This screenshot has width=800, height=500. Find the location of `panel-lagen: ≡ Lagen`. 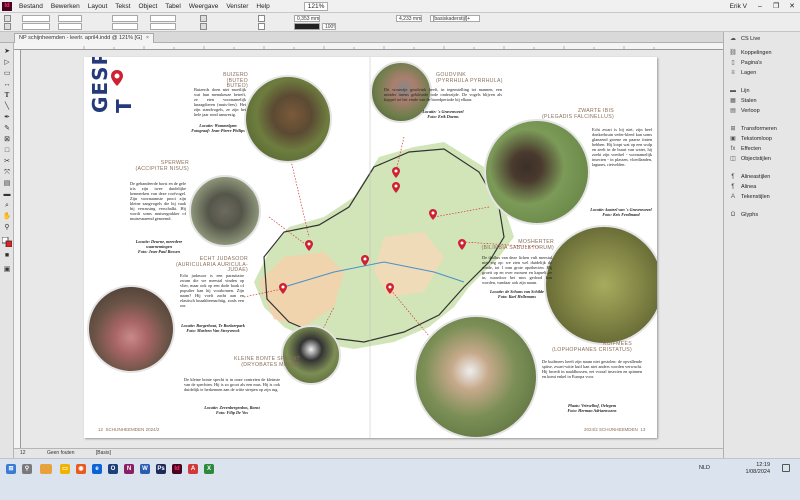

panel-lagen: ≡ Lagen is located at coordinates (762, 72).